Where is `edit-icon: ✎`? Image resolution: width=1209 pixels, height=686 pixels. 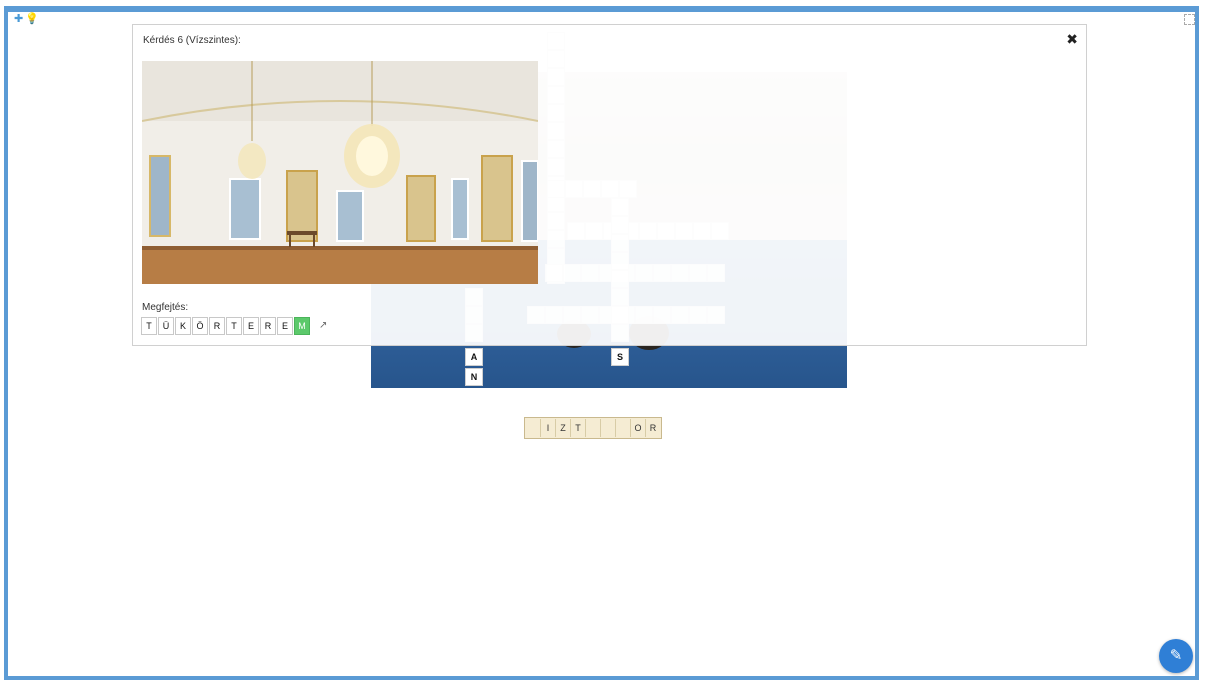
edit-icon: ✎ is located at coordinates (1176, 655).